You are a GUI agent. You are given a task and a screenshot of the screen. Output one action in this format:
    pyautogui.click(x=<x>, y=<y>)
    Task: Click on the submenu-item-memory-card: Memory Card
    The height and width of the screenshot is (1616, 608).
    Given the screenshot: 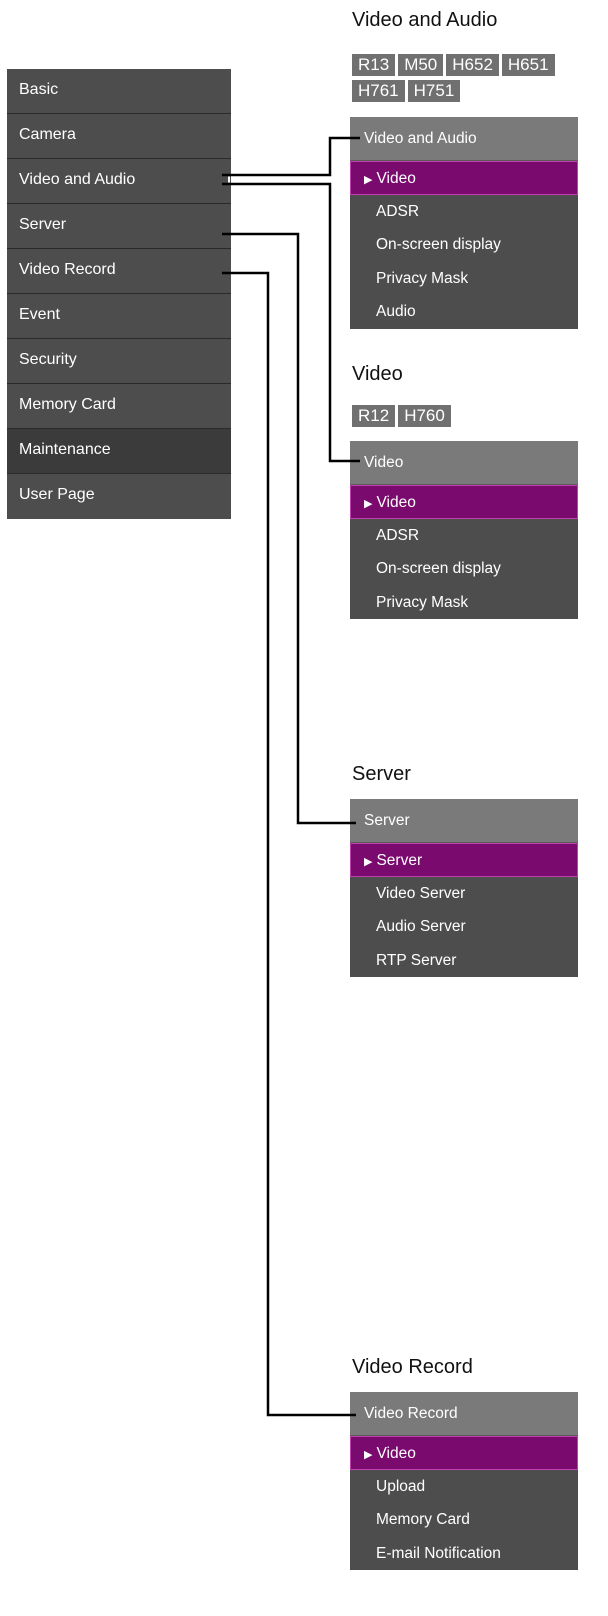 What is the action you would take?
    pyautogui.click(x=464, y=1520)
    